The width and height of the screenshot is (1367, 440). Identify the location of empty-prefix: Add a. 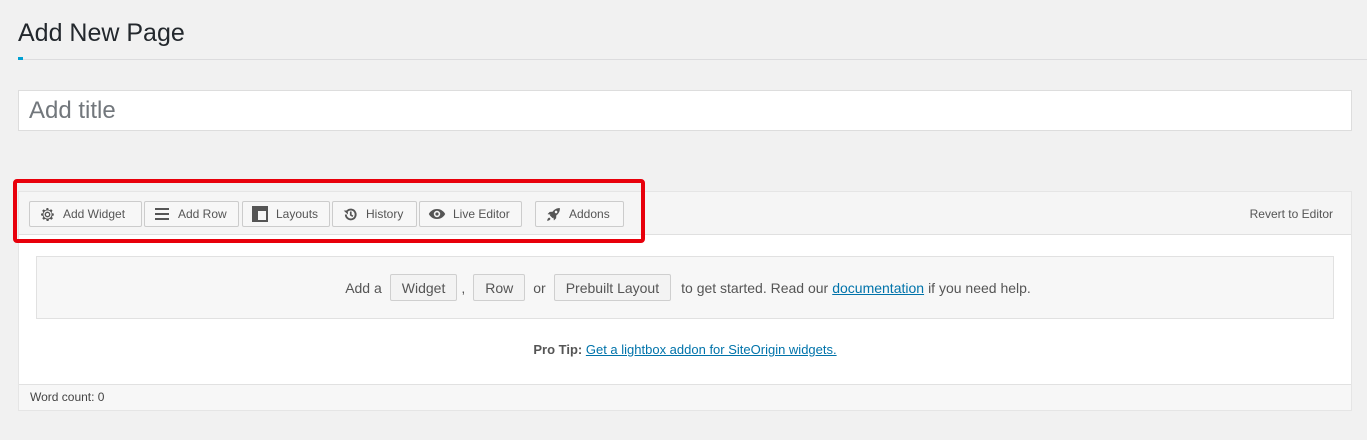
(363, 287).